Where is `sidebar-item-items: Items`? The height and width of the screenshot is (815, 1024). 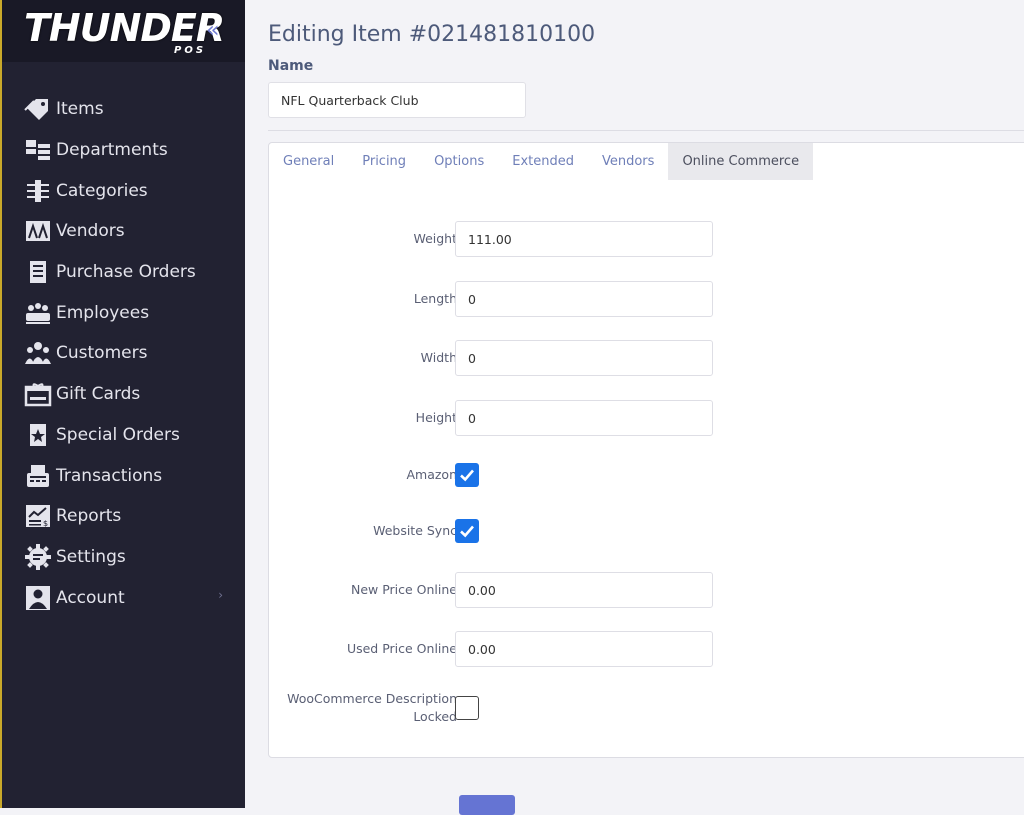 sidebar-item-items: Items is located at coordinates (123, 109).